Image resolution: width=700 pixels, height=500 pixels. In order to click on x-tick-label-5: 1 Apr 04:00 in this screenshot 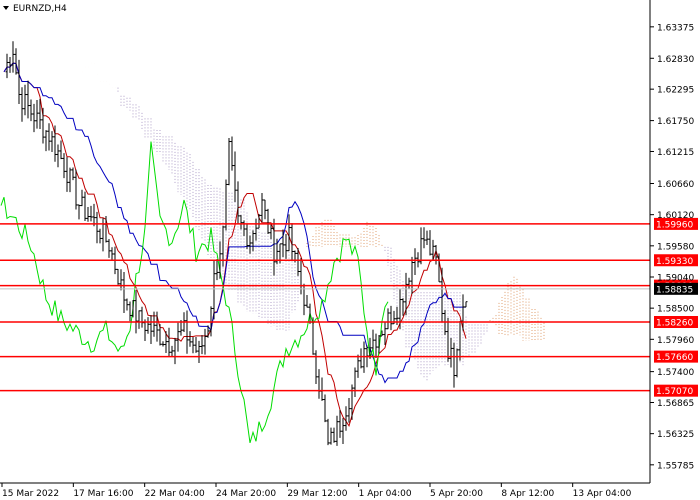, I will do `click(385, 494)`.